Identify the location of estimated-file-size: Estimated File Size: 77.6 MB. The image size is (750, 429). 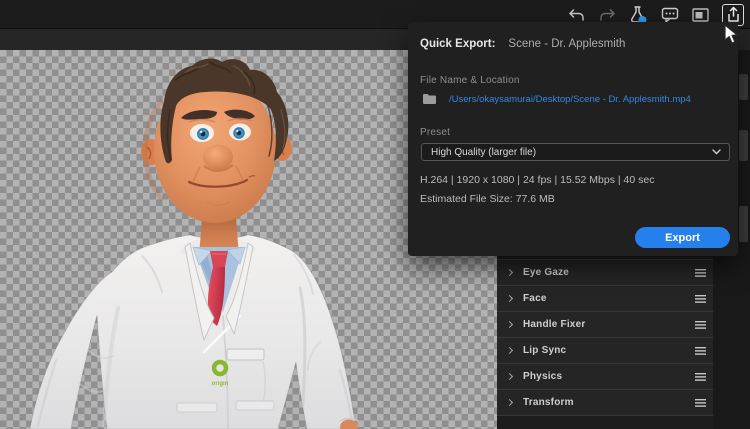
(487, 199).